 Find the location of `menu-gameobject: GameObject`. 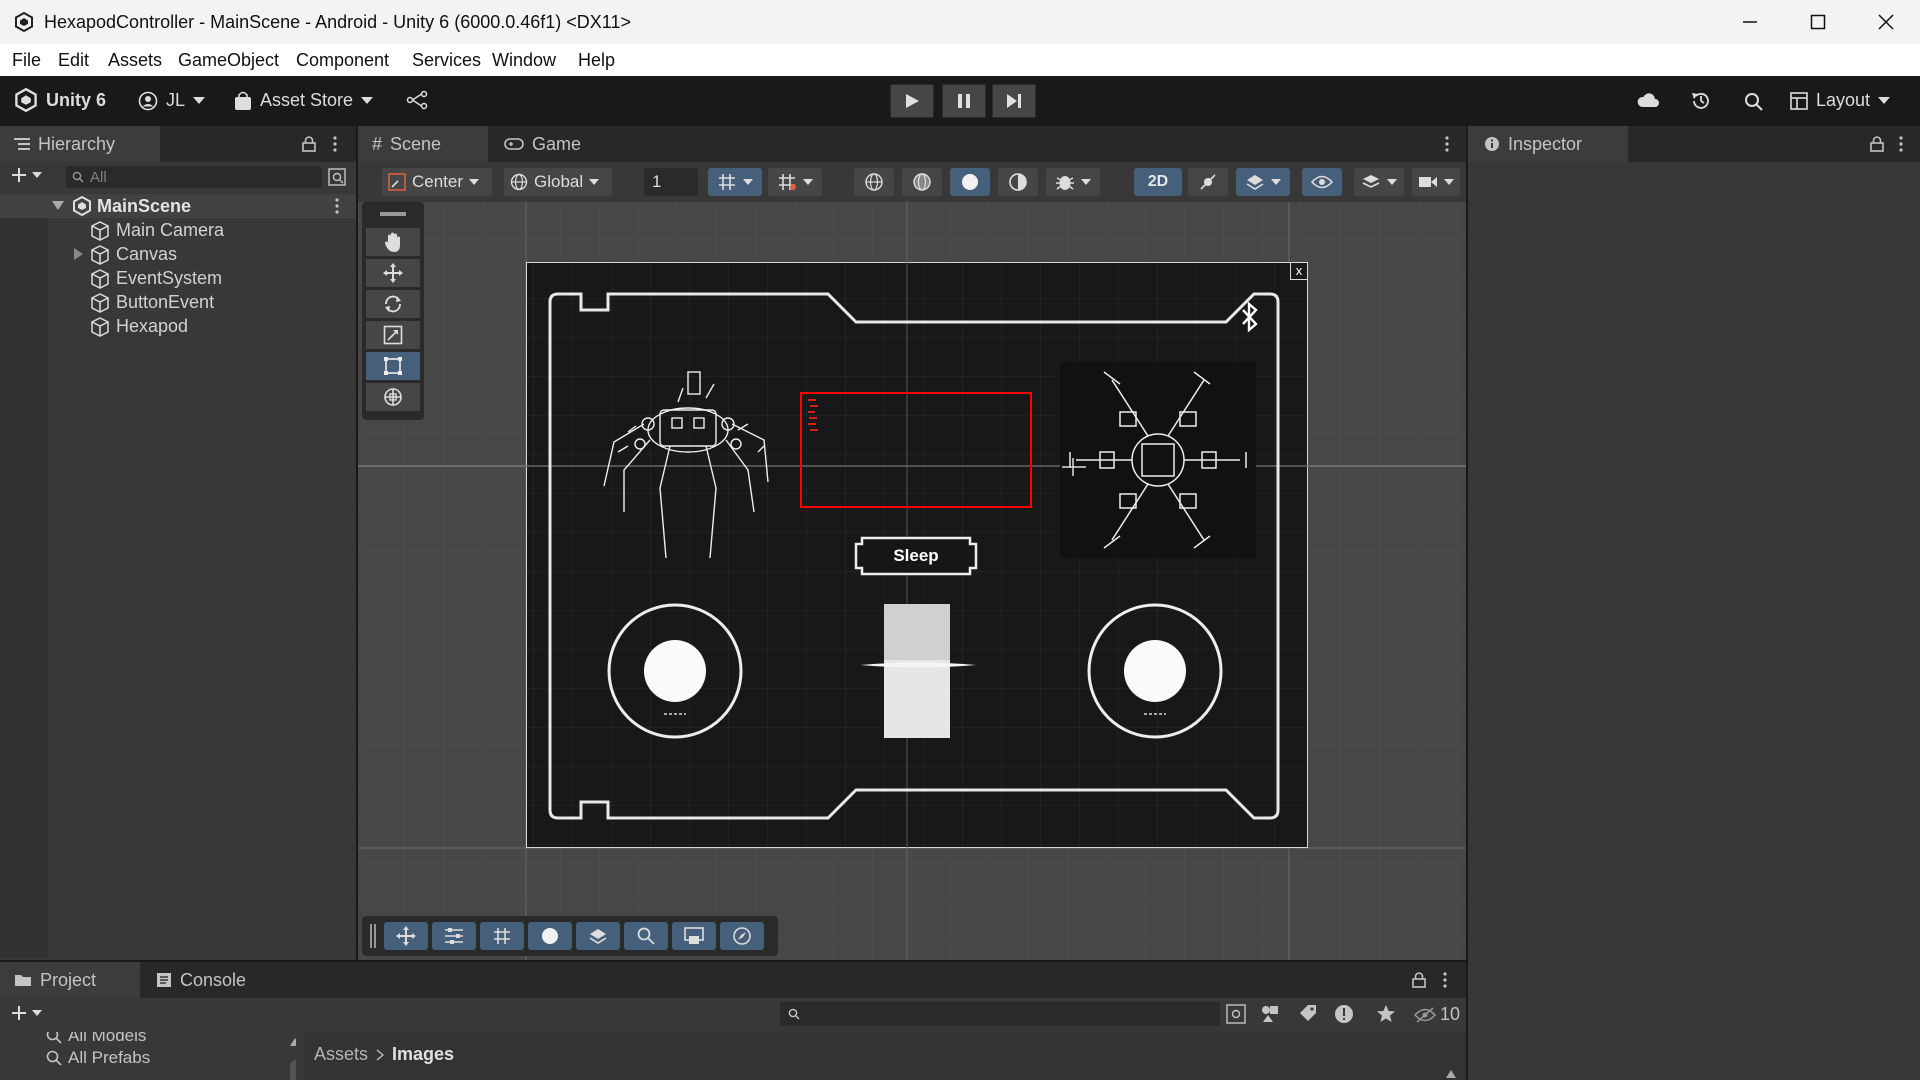

menu-gameobject: GameObject is located at coordinates (228, 60).